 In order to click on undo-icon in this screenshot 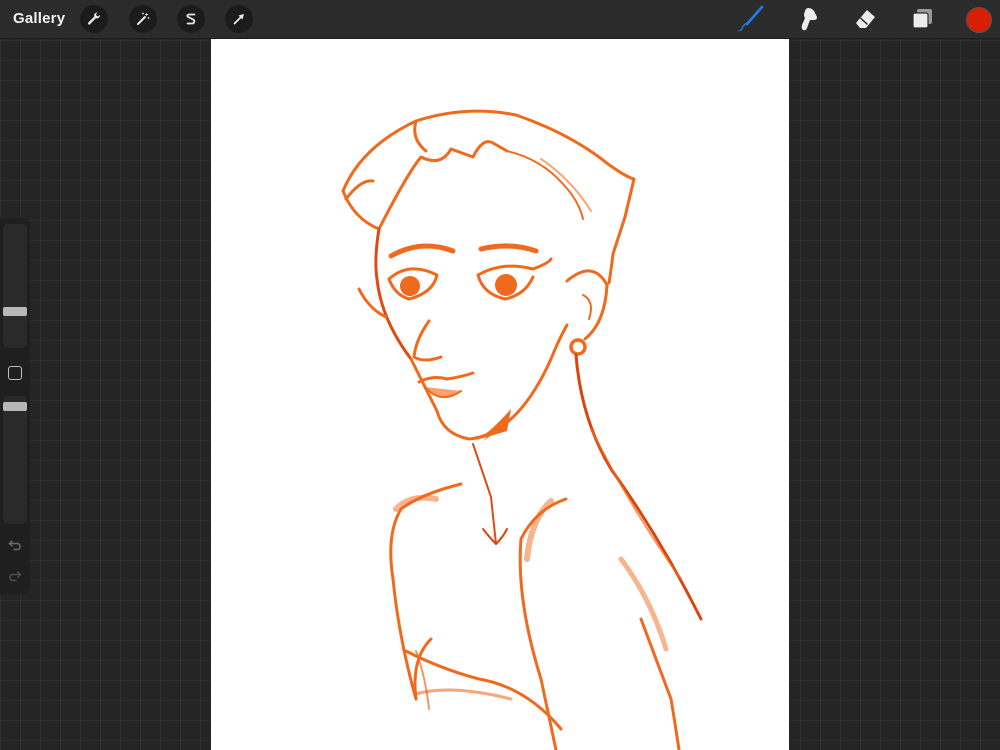, I will do `click(14, 545)`.